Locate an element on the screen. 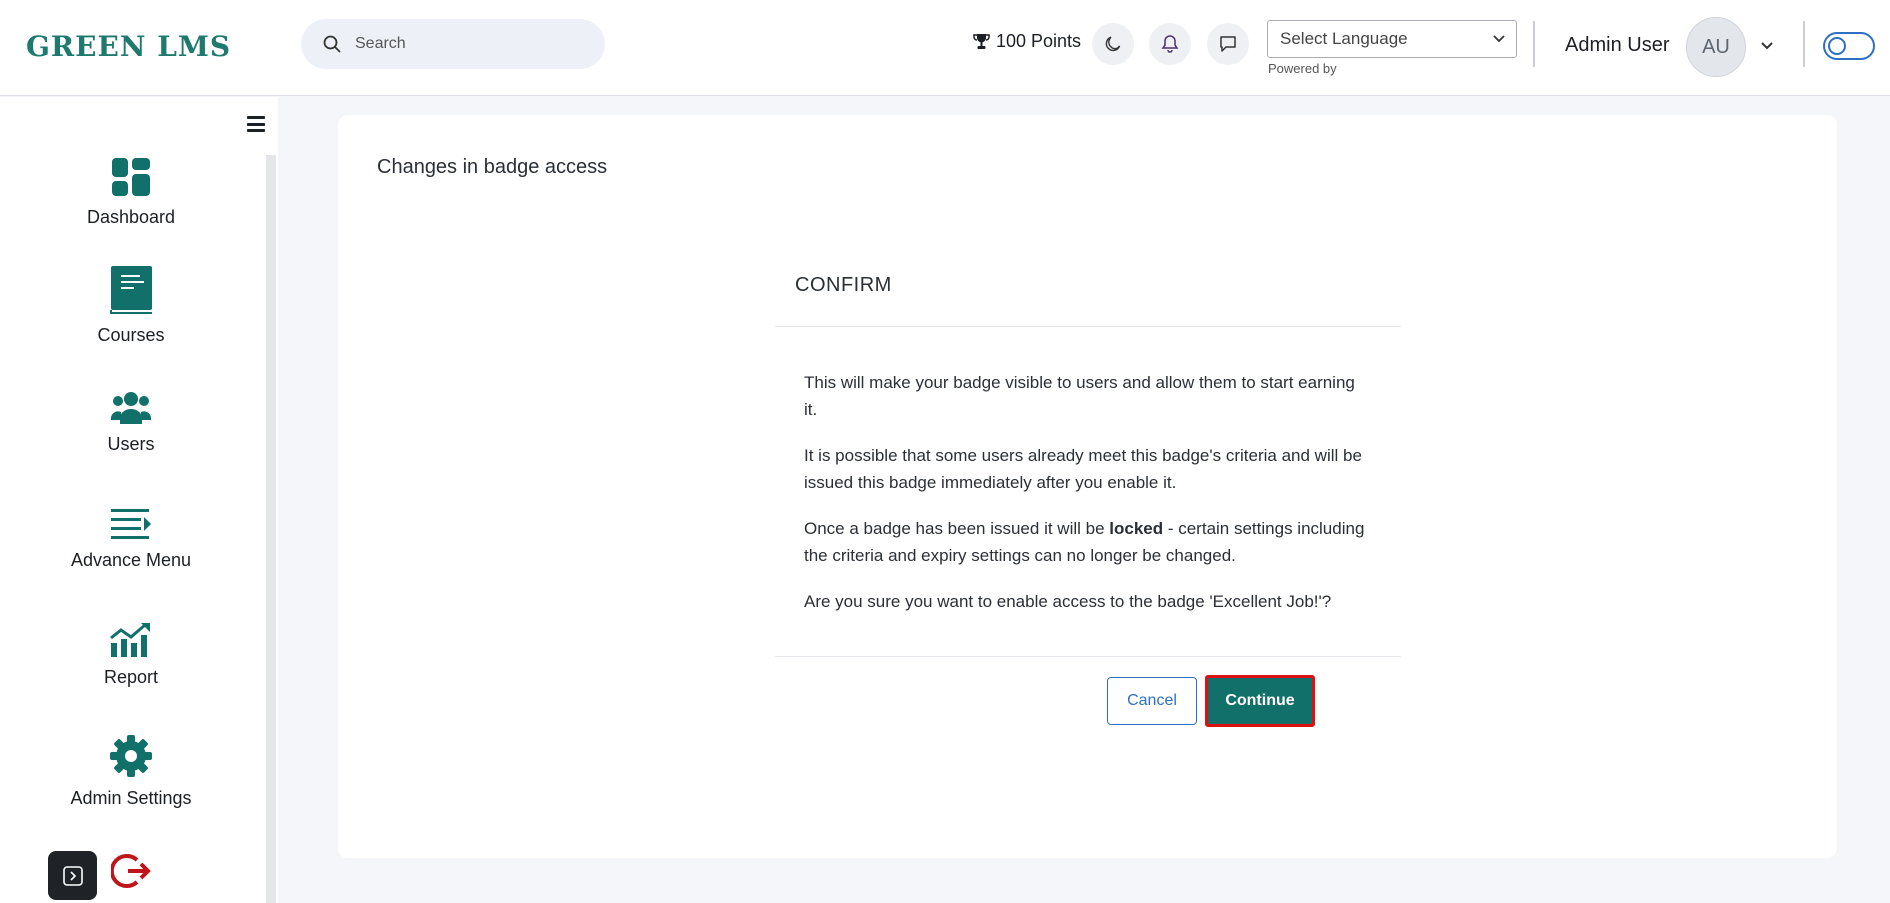 The width and height of the screenshot is (1890, 903). logo-text: GREEN LMS is located at coordinates (129, 46).